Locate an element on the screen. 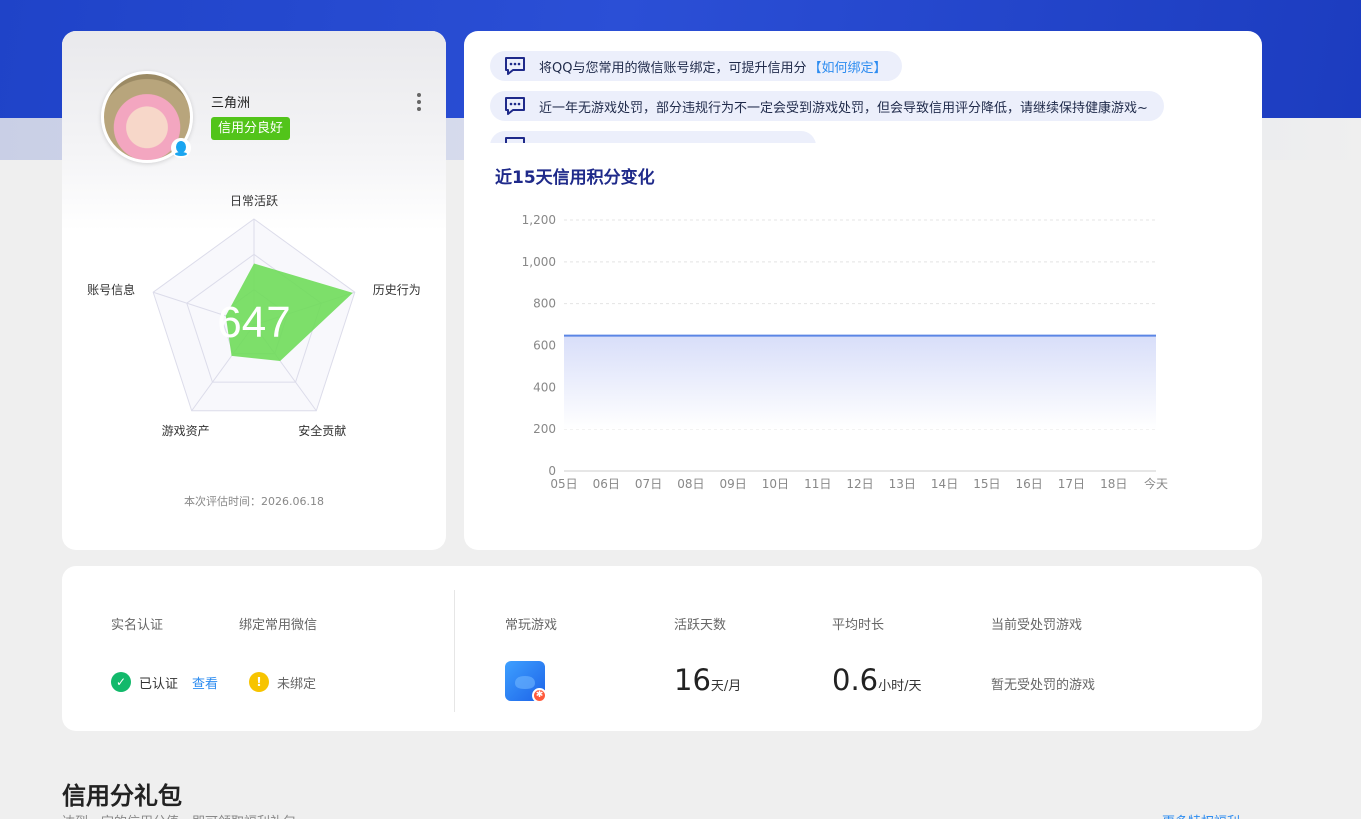 Image resolution: width=1361 pixels, height=819 pixels. real-name-label: 实名认证 is located at coordinates (137, 625).